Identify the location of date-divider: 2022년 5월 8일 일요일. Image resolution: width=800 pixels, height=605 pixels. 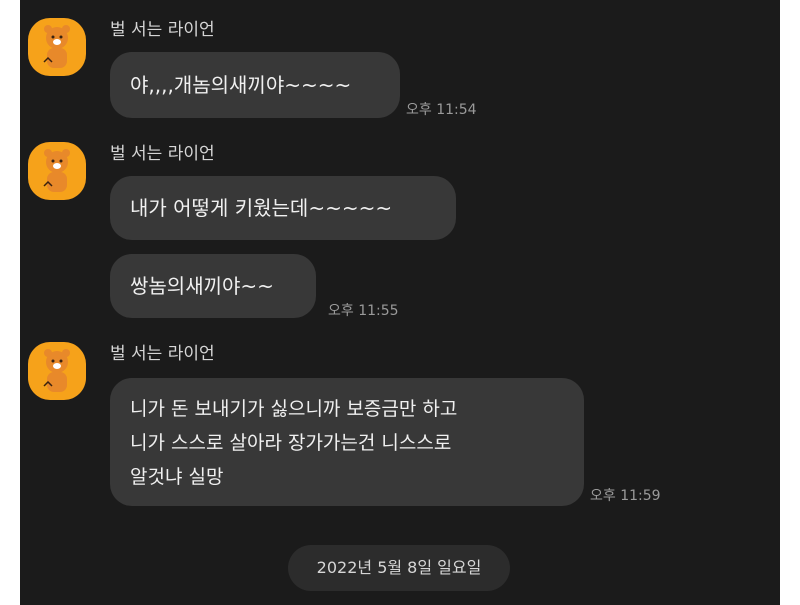
(399, 568).